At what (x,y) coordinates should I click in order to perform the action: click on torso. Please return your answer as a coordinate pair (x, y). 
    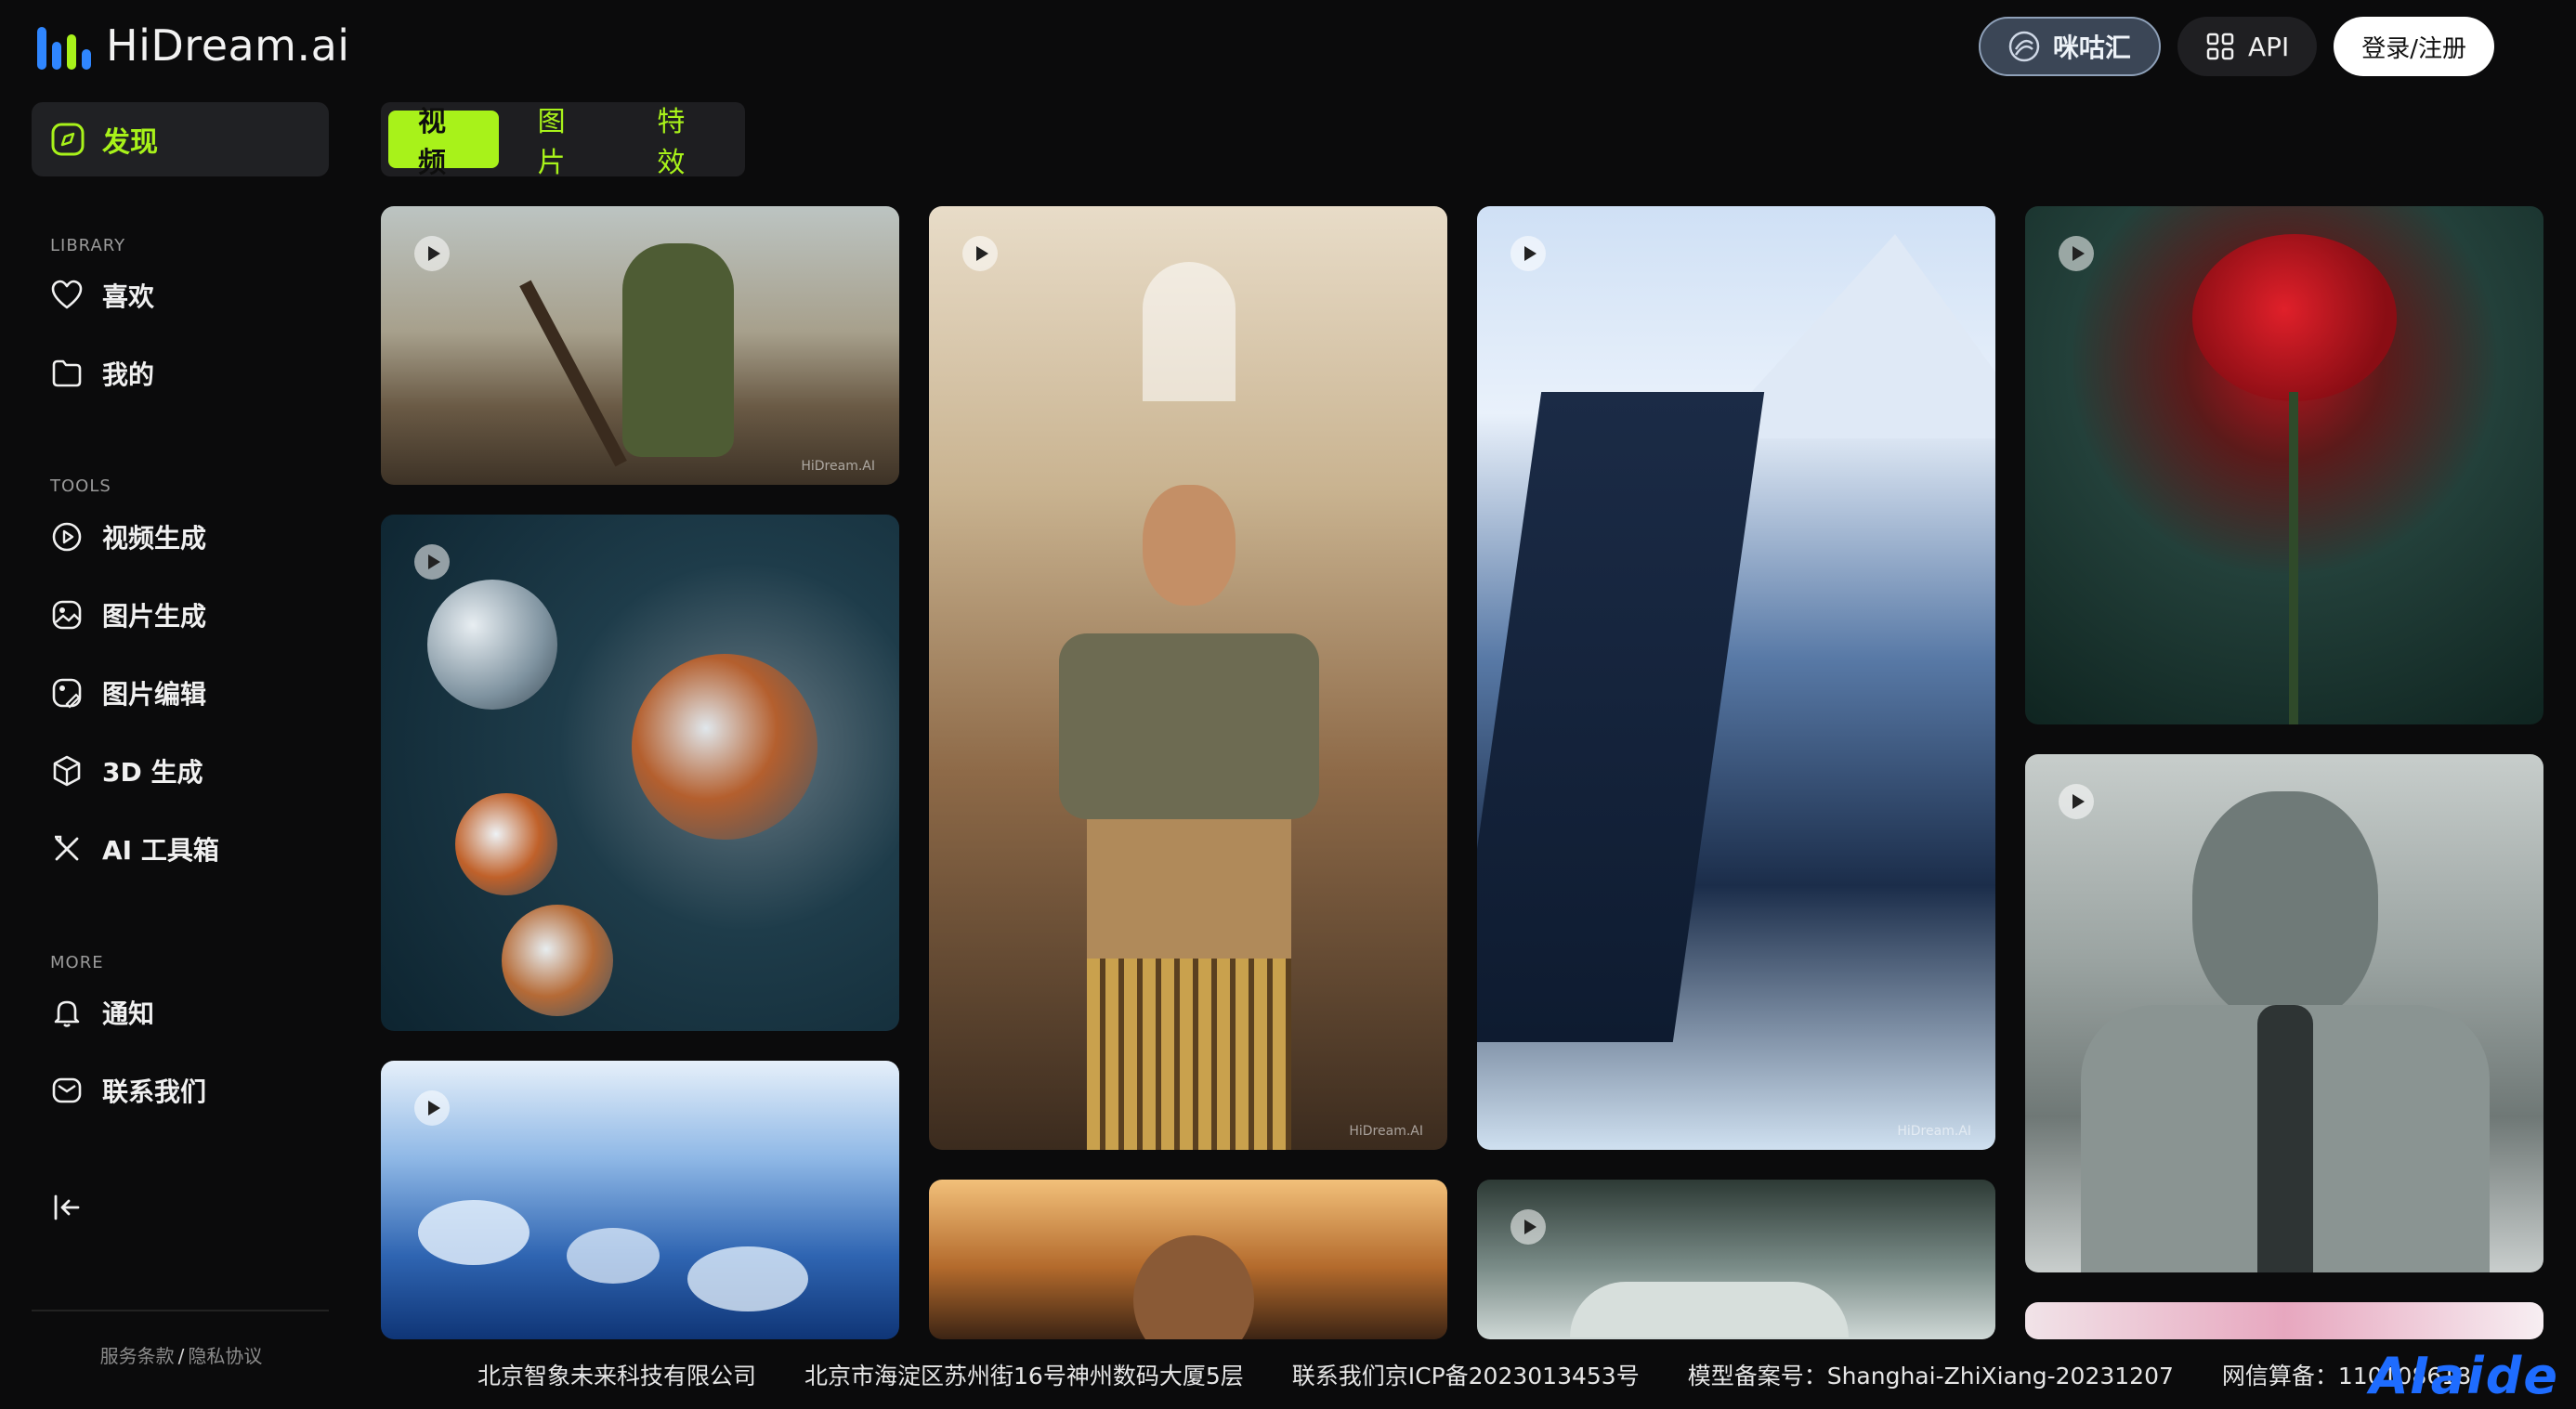
    Looking at the image, I should click on (1189, 889).